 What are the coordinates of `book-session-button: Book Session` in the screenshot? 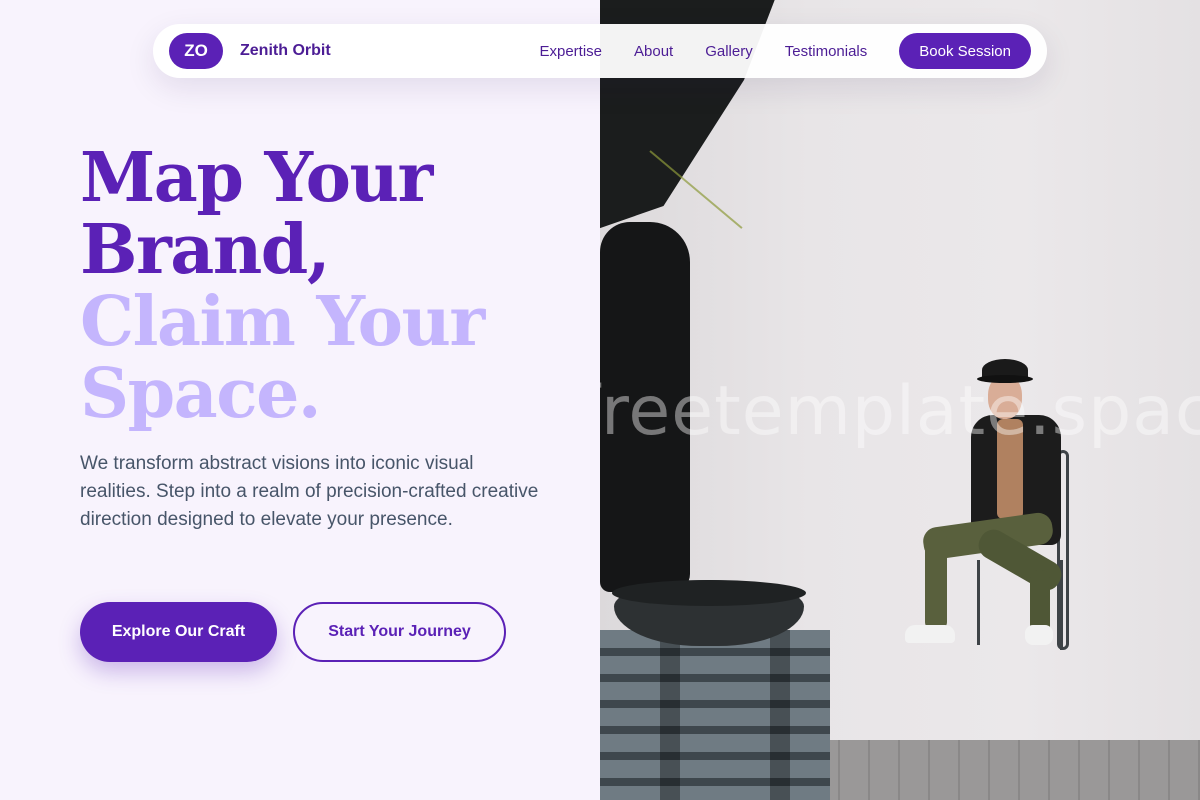 It's located at (965, 51).